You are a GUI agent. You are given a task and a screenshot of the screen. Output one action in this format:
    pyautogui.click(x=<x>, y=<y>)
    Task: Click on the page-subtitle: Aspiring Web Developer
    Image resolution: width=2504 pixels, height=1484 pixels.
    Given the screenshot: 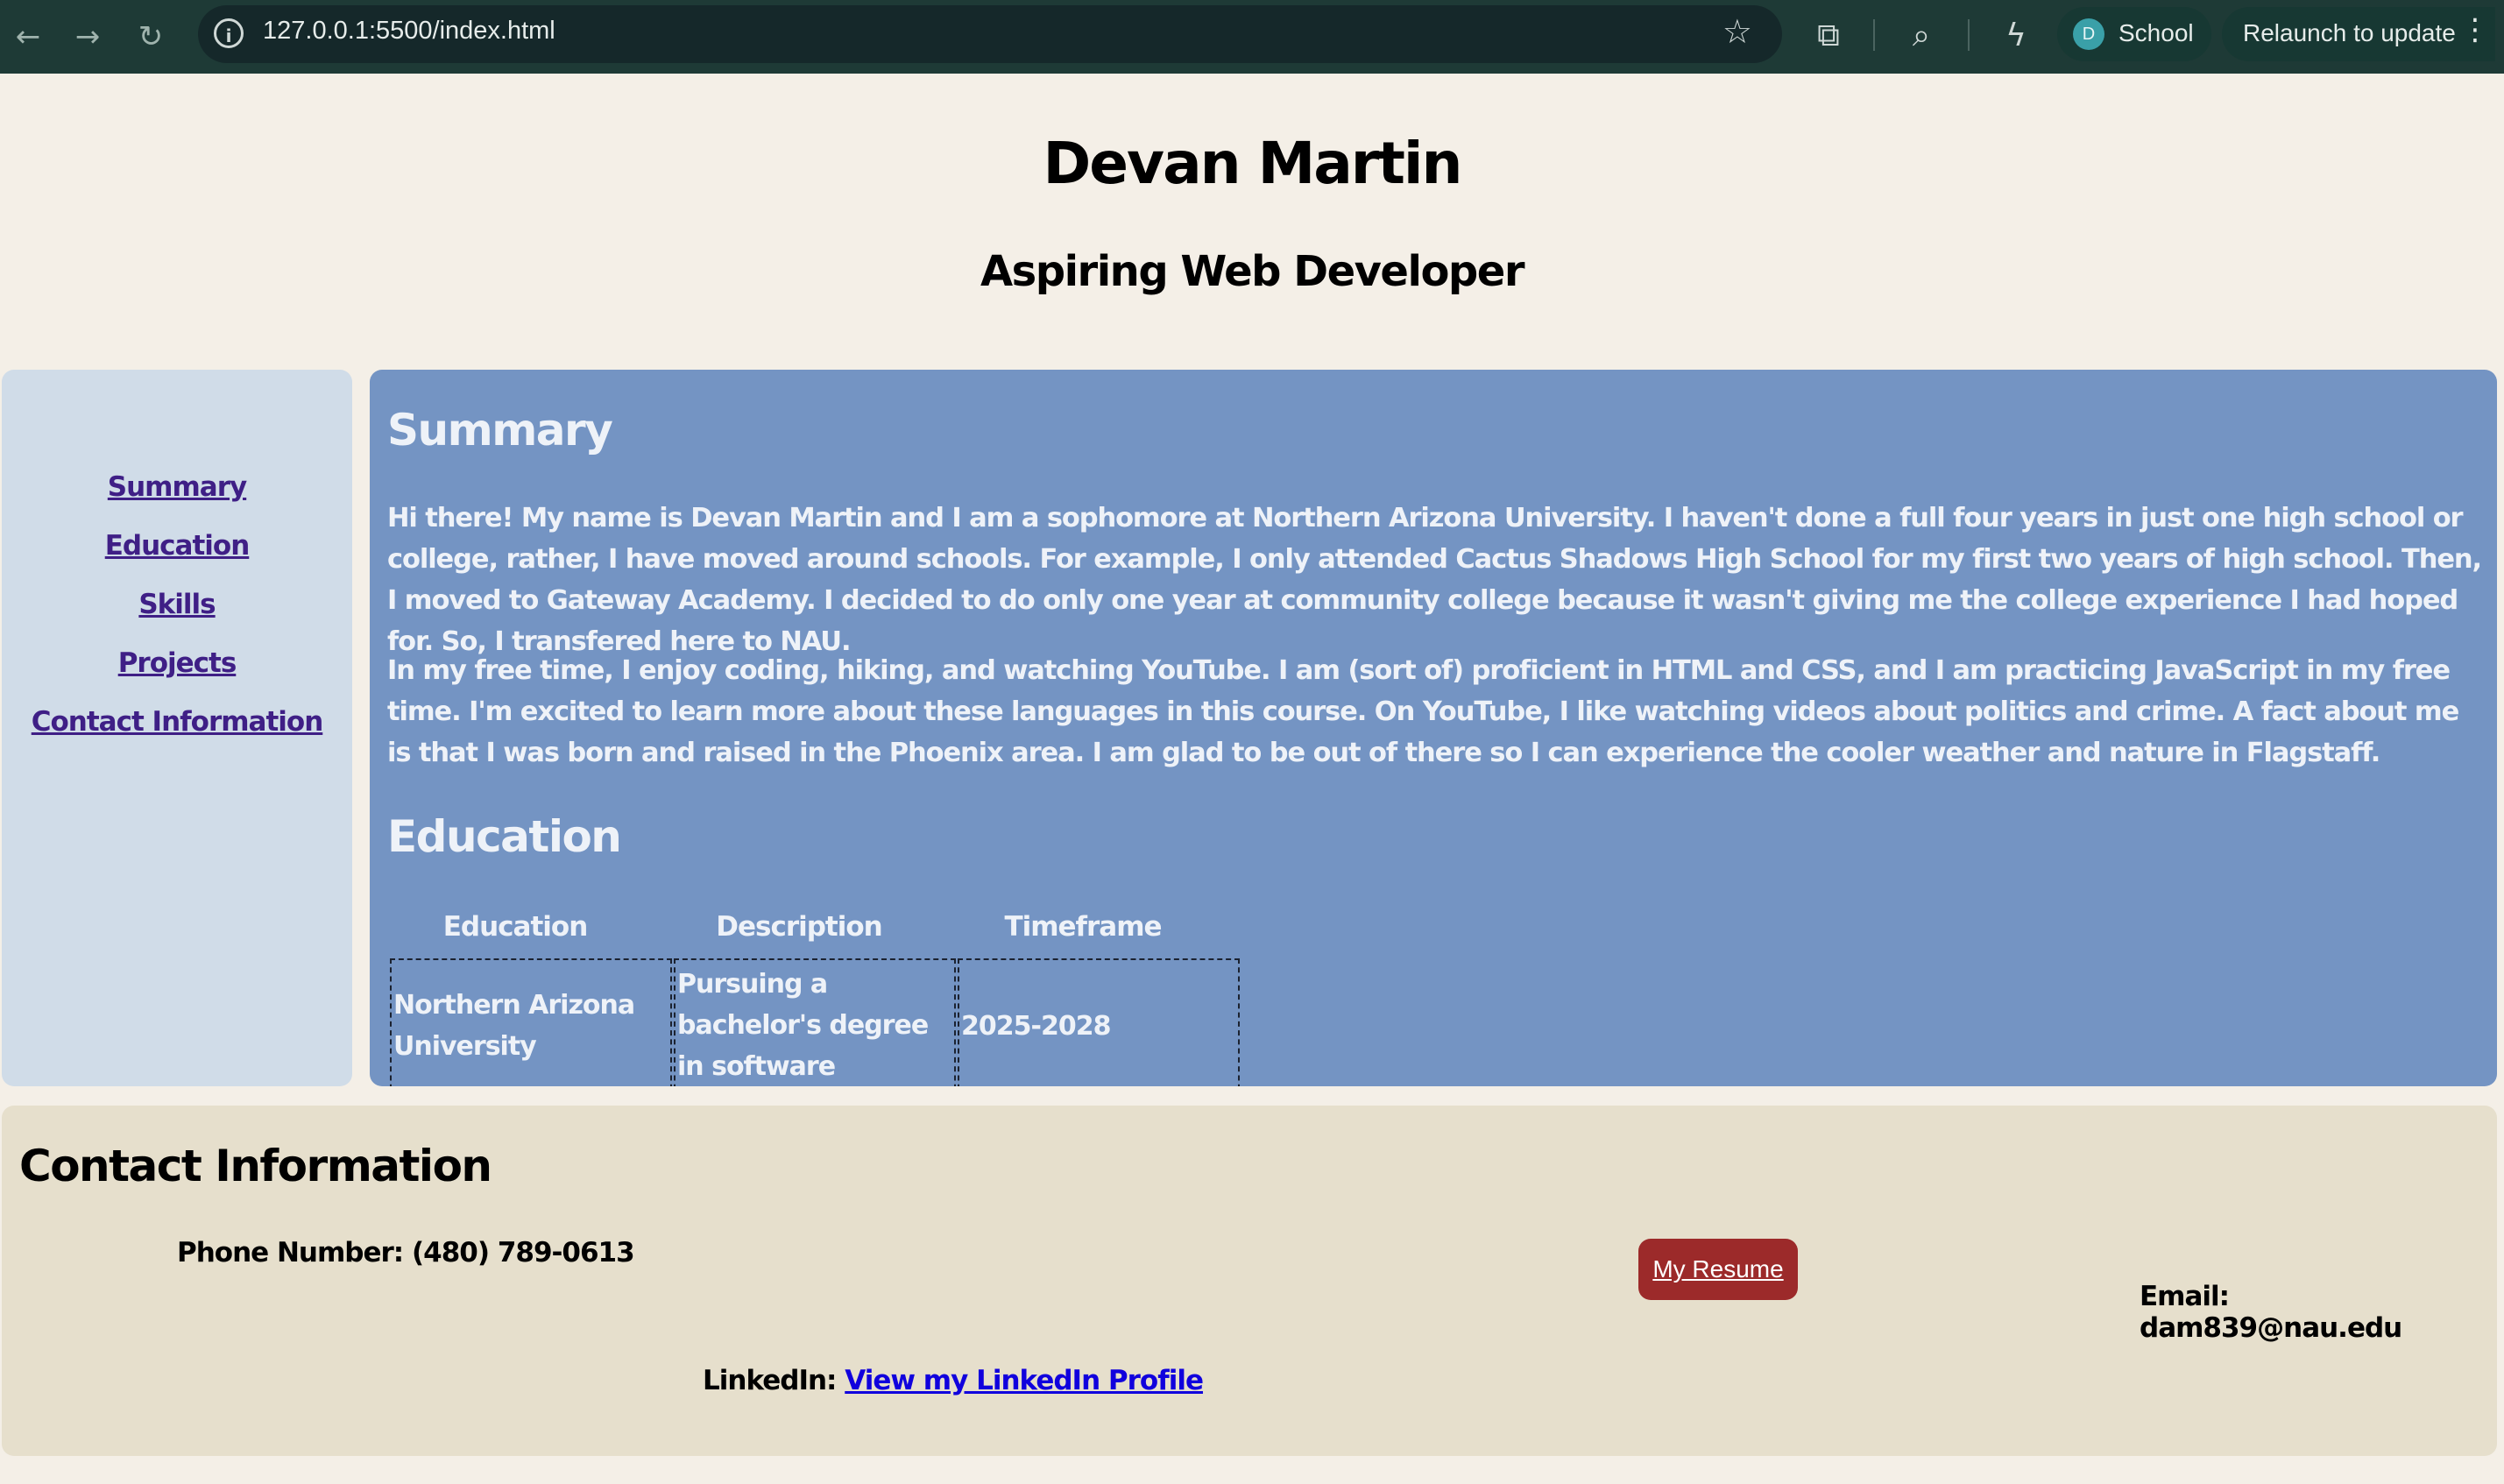 What is the action you would take?
    pyautogui.click(x=1252, y=271)
    